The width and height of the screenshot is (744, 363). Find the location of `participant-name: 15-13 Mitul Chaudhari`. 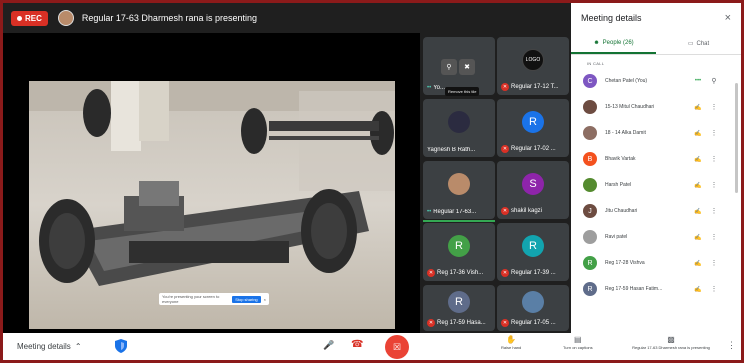

participant-name: 15-13 Mitul Chaudhari is located at coordinates (630, 107).